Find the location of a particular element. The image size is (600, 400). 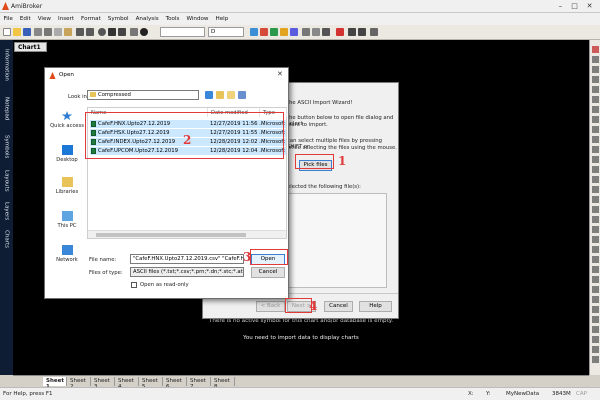

save-icon is located at coordinates (27, 32).